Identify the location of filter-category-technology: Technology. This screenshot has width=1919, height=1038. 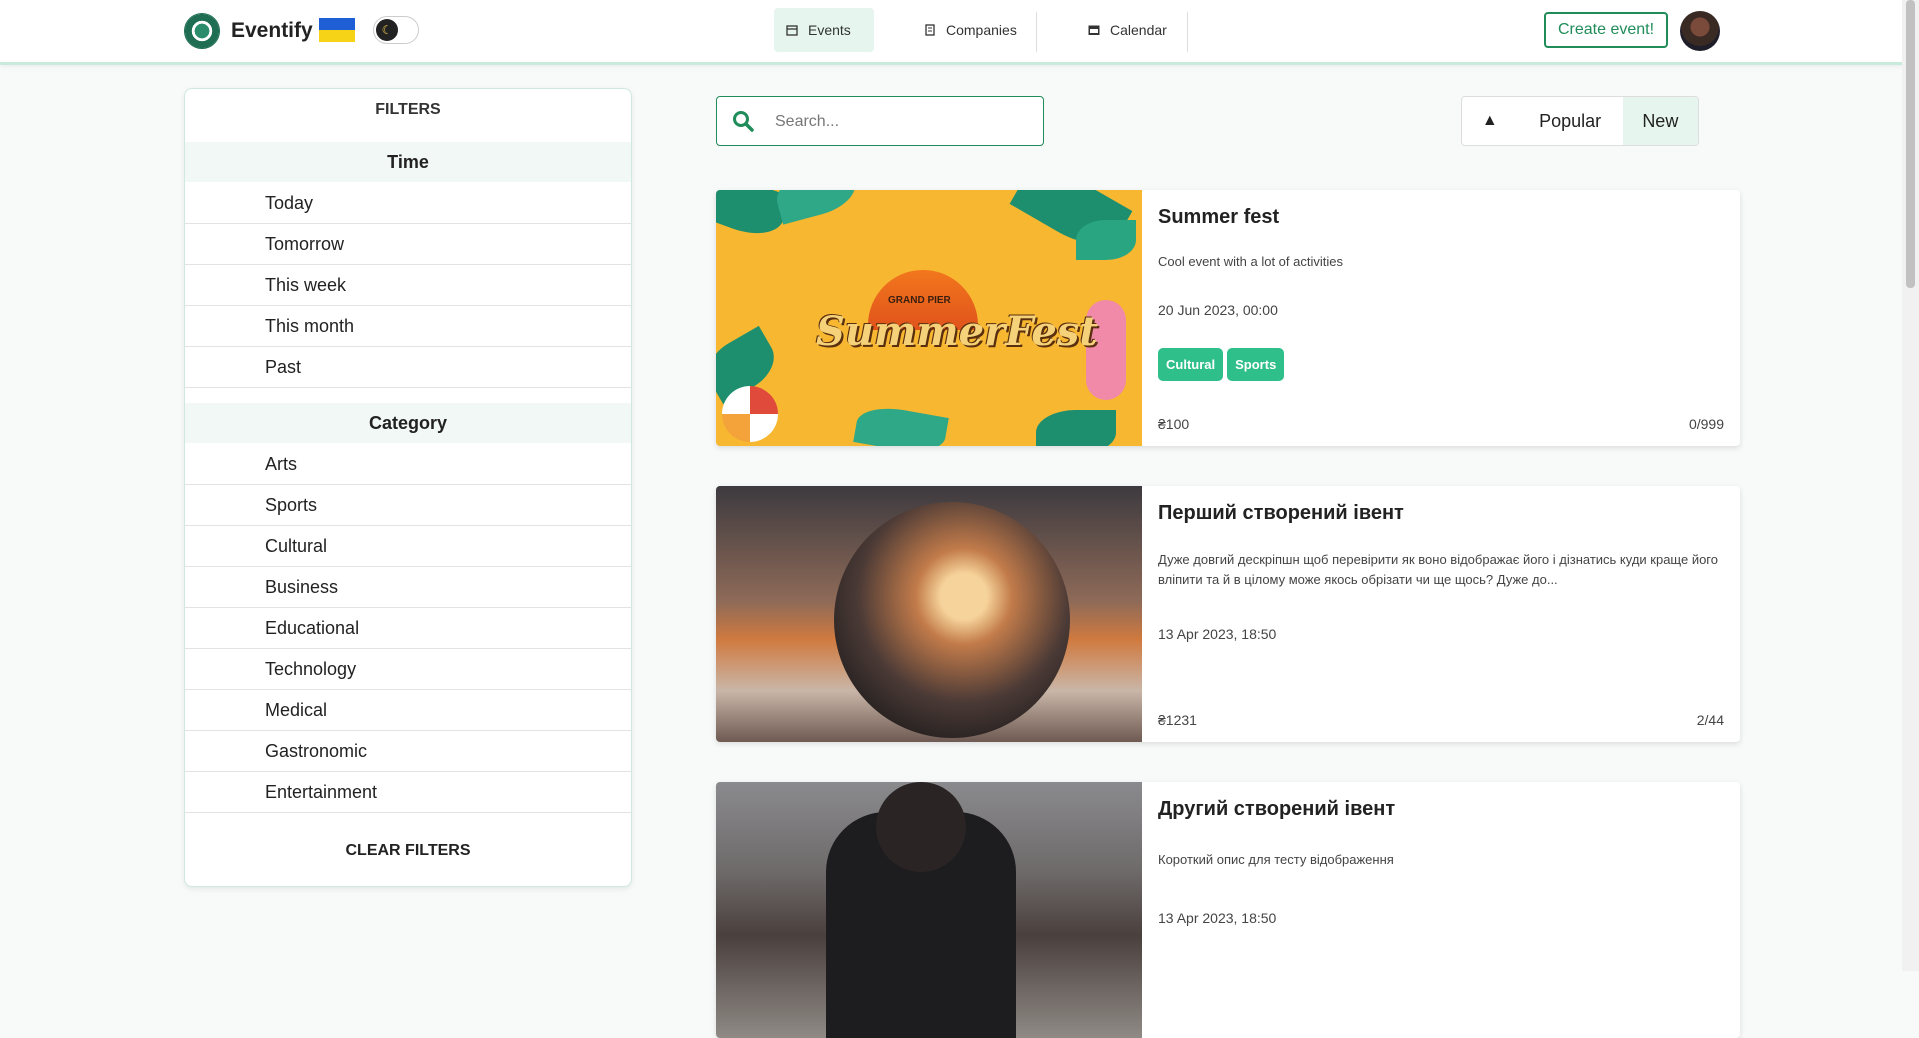
(408, 669).